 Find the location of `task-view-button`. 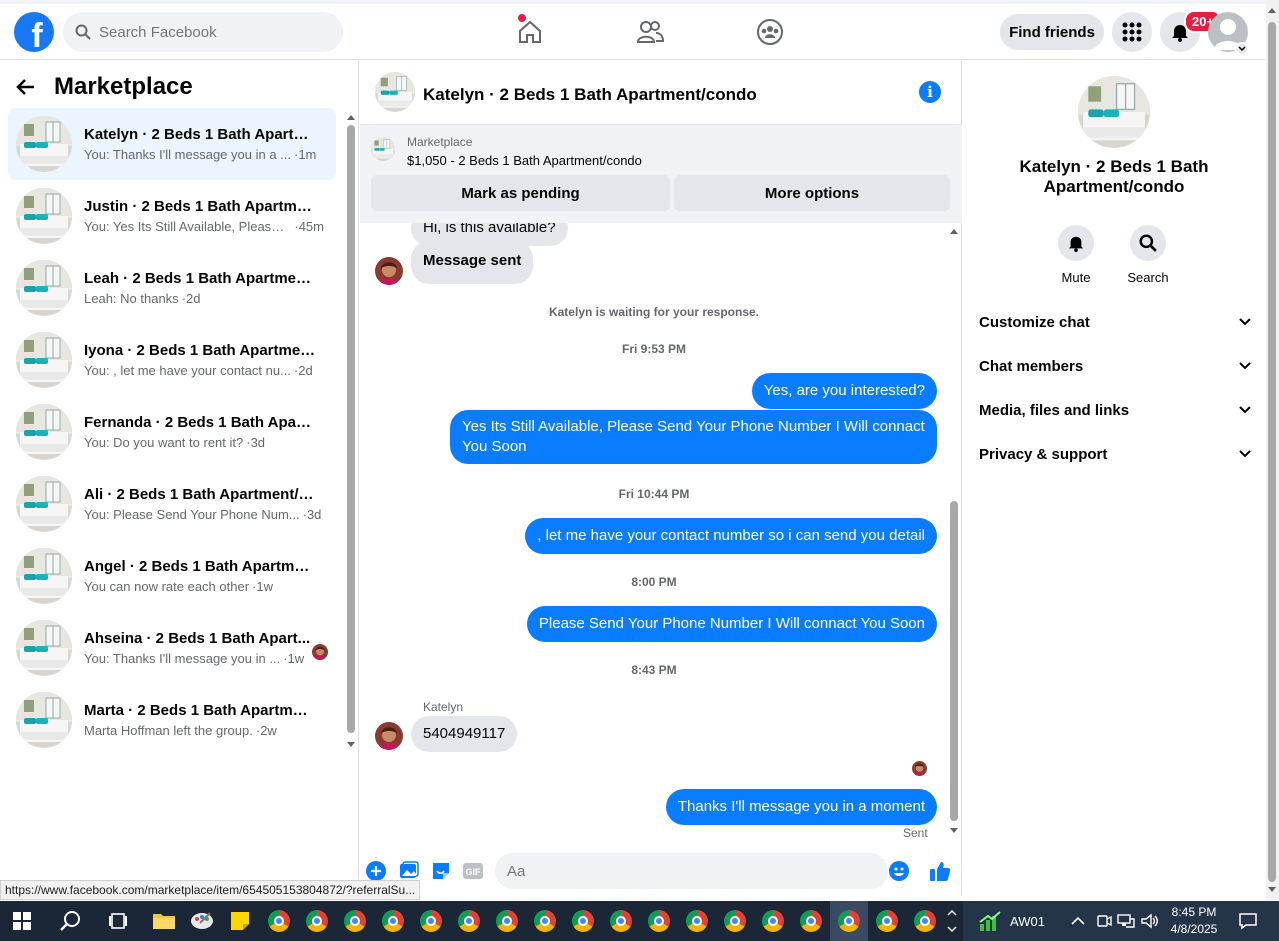

task-view-button is located at coordinates (118, 921).